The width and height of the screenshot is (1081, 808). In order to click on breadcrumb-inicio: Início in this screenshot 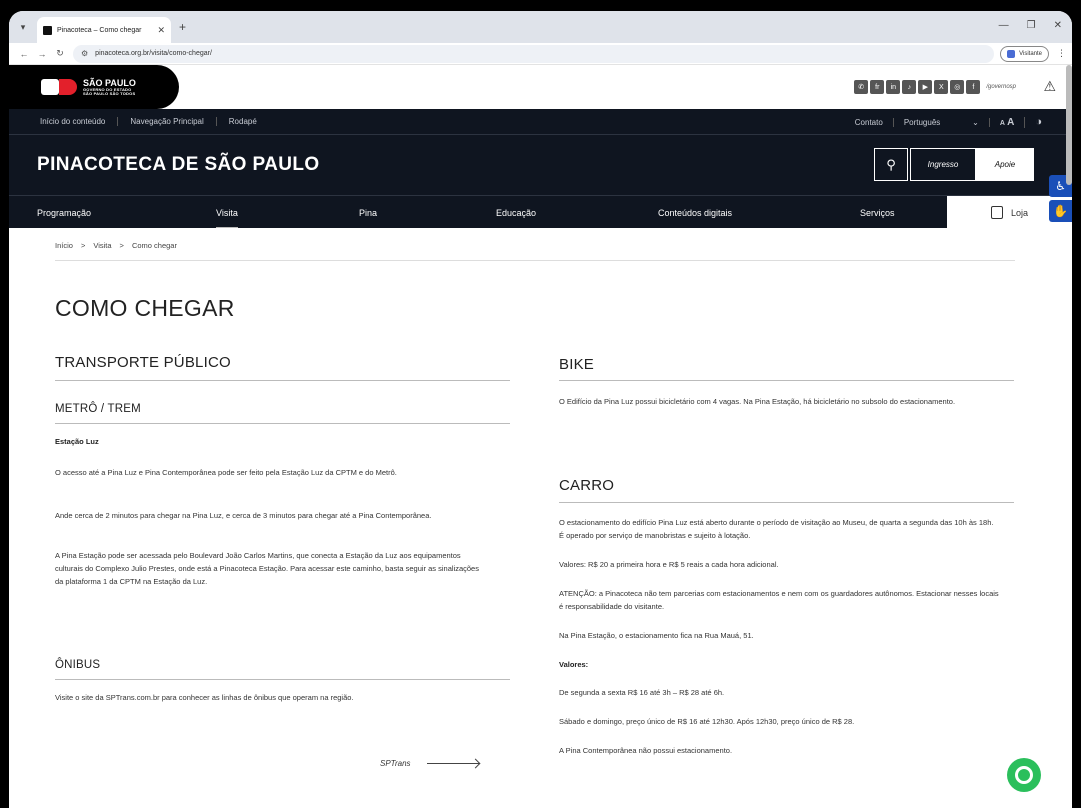, I will do `click(64, 245)`.